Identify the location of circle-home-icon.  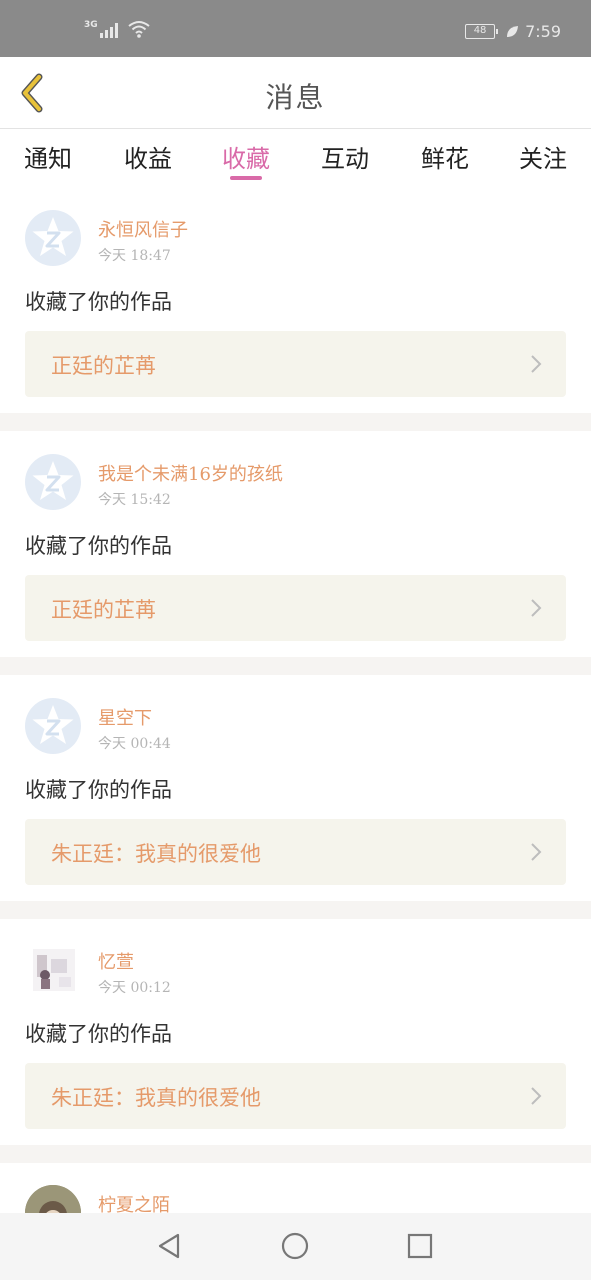
(295, 1246).